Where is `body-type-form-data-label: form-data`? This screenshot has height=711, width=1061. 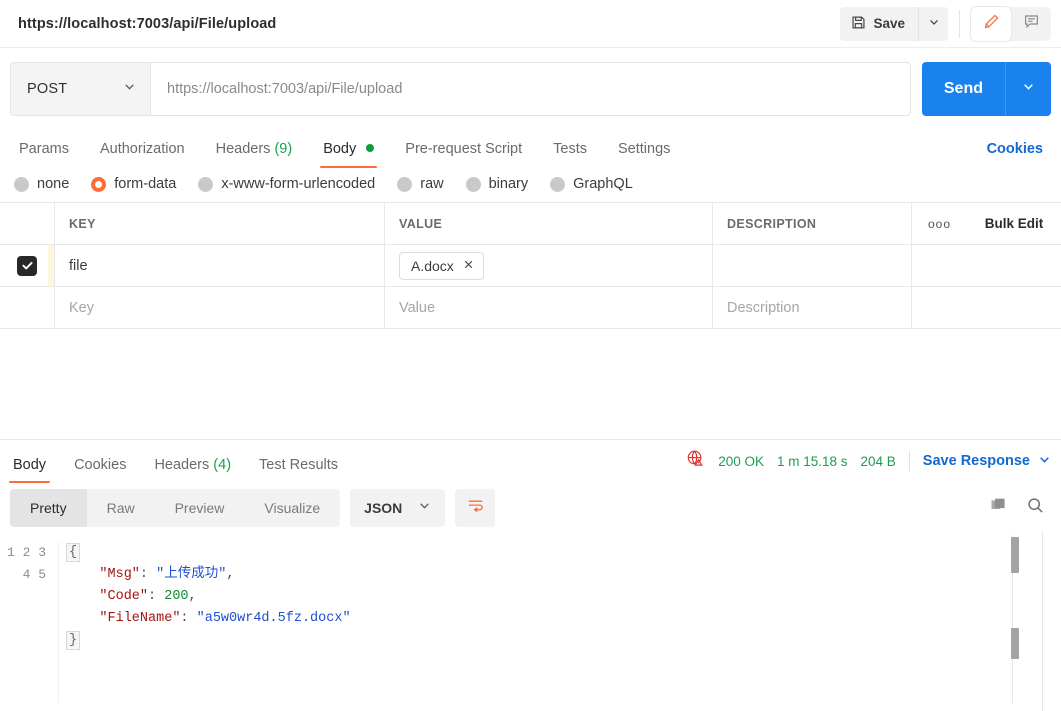 body-type-form-data-label: form-data is located at coordinates (145, 184).